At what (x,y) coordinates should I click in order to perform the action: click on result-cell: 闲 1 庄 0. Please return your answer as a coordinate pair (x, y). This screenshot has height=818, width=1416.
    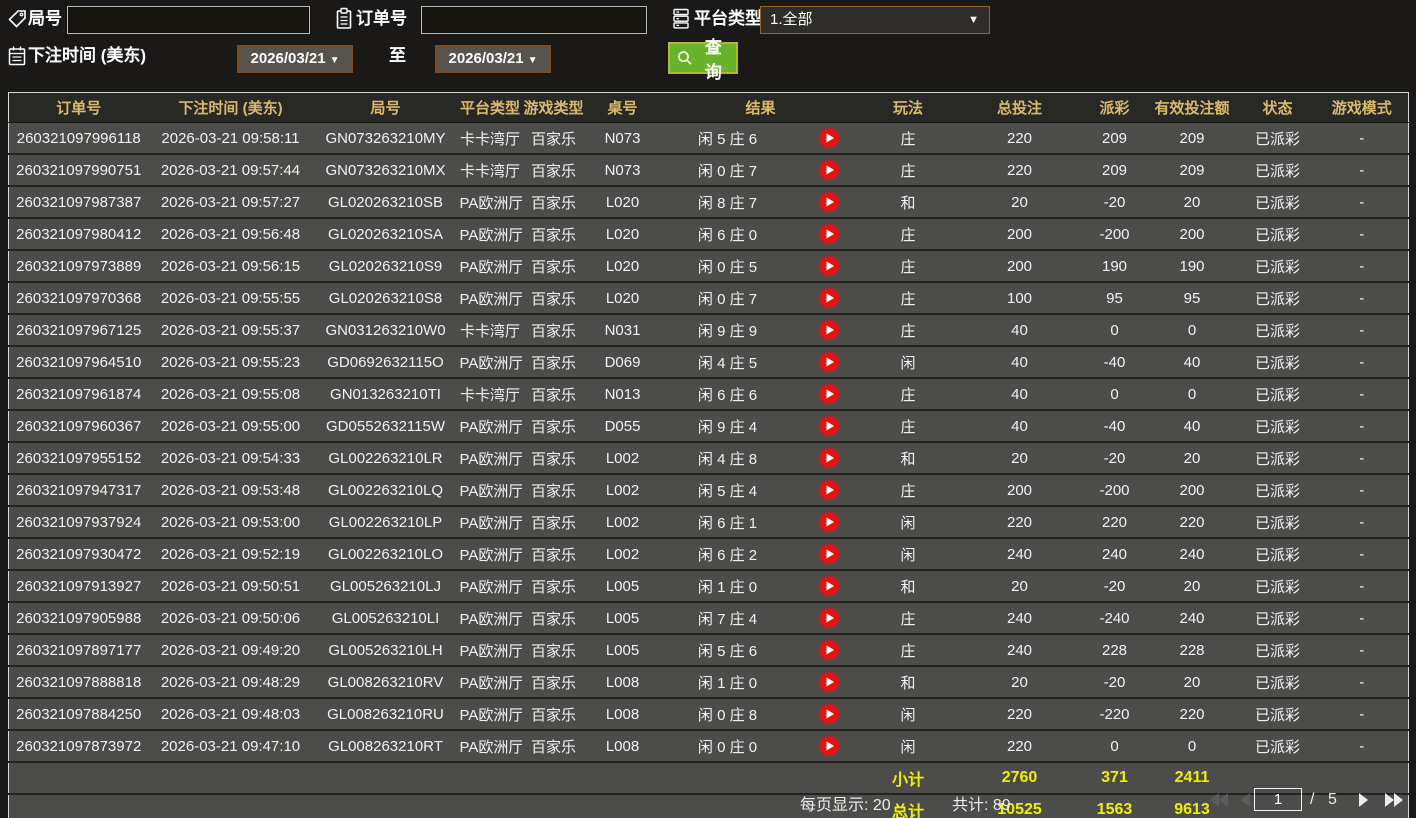
    Looking at the image, I should click on (727, 586).